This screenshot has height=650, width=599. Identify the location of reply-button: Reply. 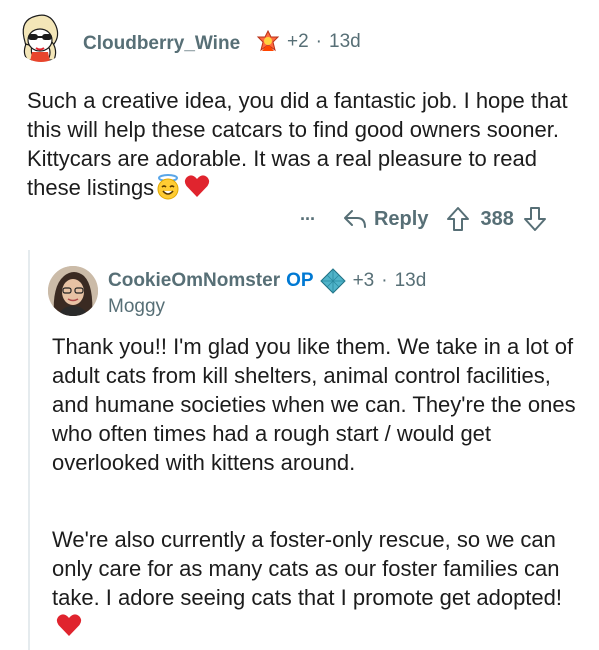
(385, 219).